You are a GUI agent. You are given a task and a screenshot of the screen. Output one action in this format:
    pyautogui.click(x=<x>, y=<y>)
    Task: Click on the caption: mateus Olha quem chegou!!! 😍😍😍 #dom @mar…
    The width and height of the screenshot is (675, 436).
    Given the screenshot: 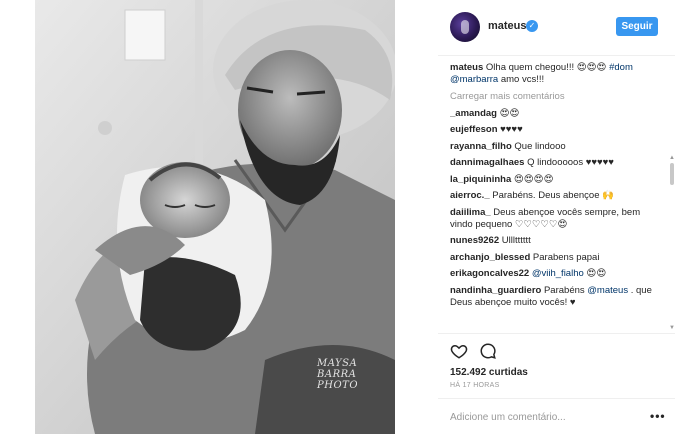 What is the action you would take?
    pyautogui.click(x=557, y=74)
    